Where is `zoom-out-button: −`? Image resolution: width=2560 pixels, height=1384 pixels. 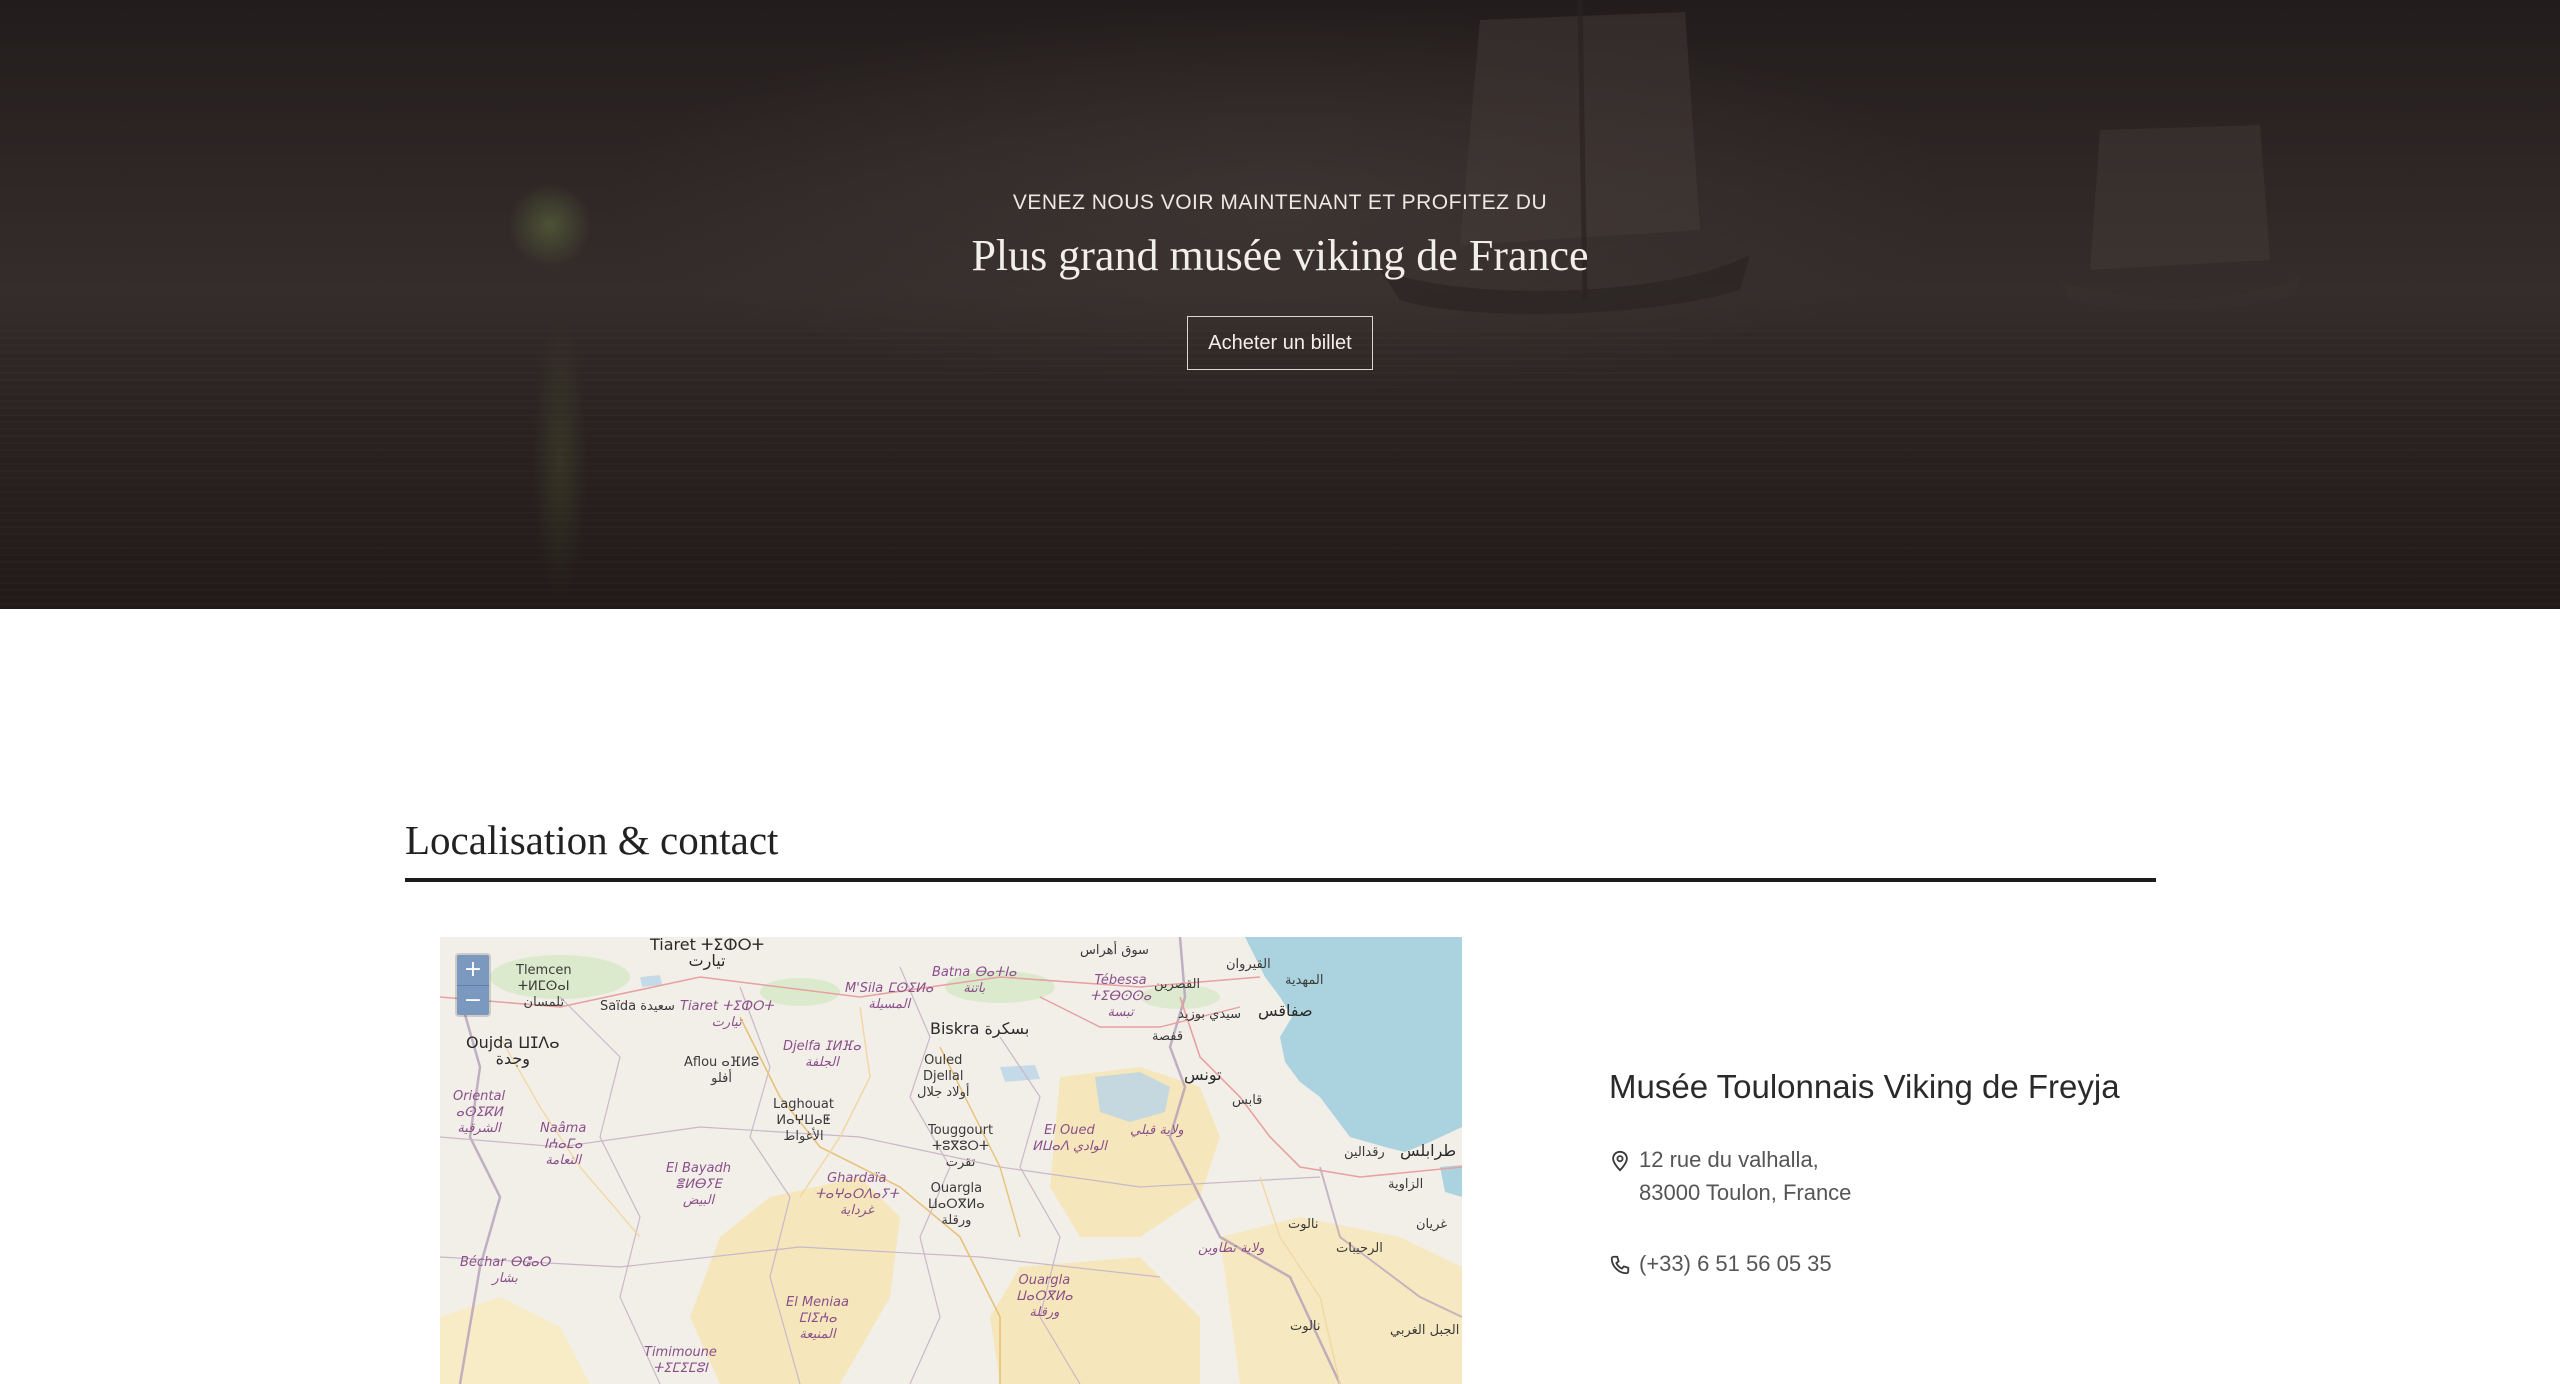
zoom-out-button: − is located at coordinates (473, 1000).